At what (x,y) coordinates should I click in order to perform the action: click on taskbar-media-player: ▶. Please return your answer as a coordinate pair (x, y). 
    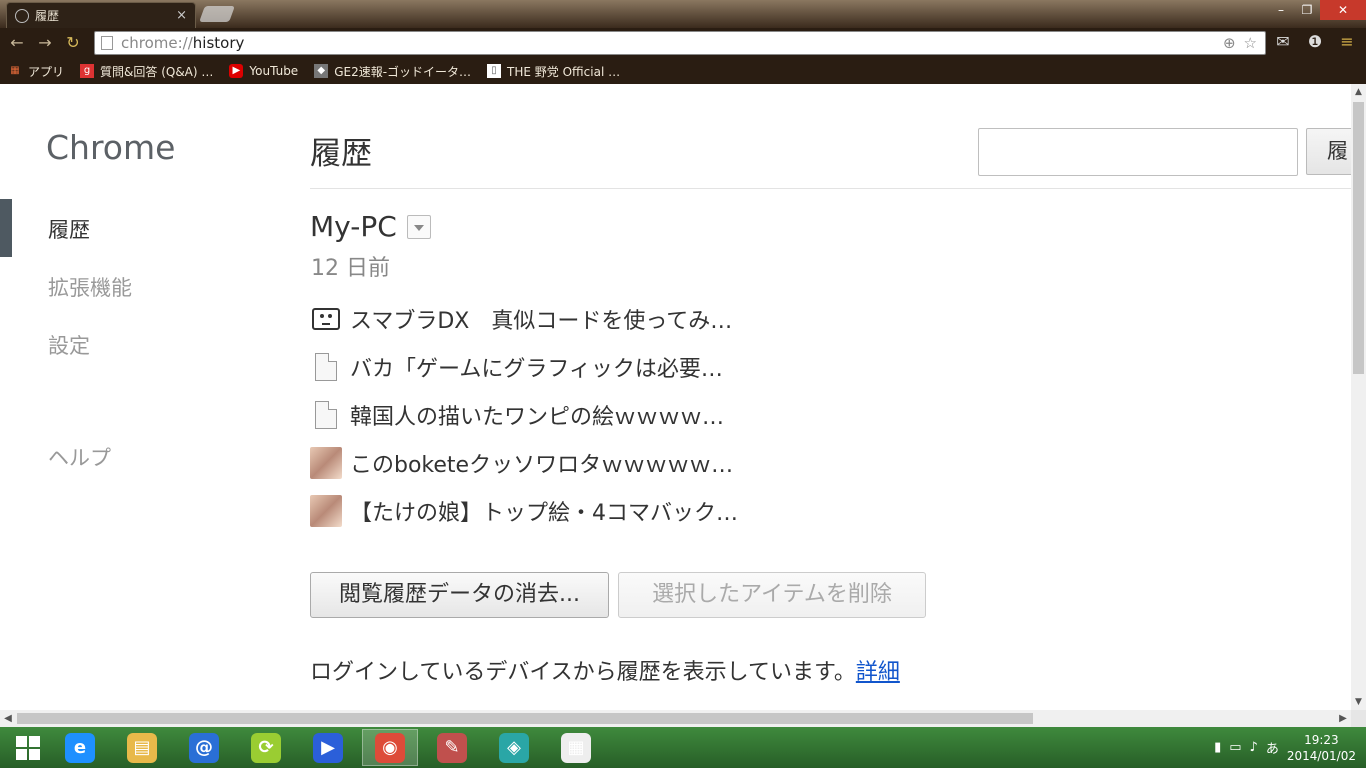
    Looking at the image, I should click on (328, 747).